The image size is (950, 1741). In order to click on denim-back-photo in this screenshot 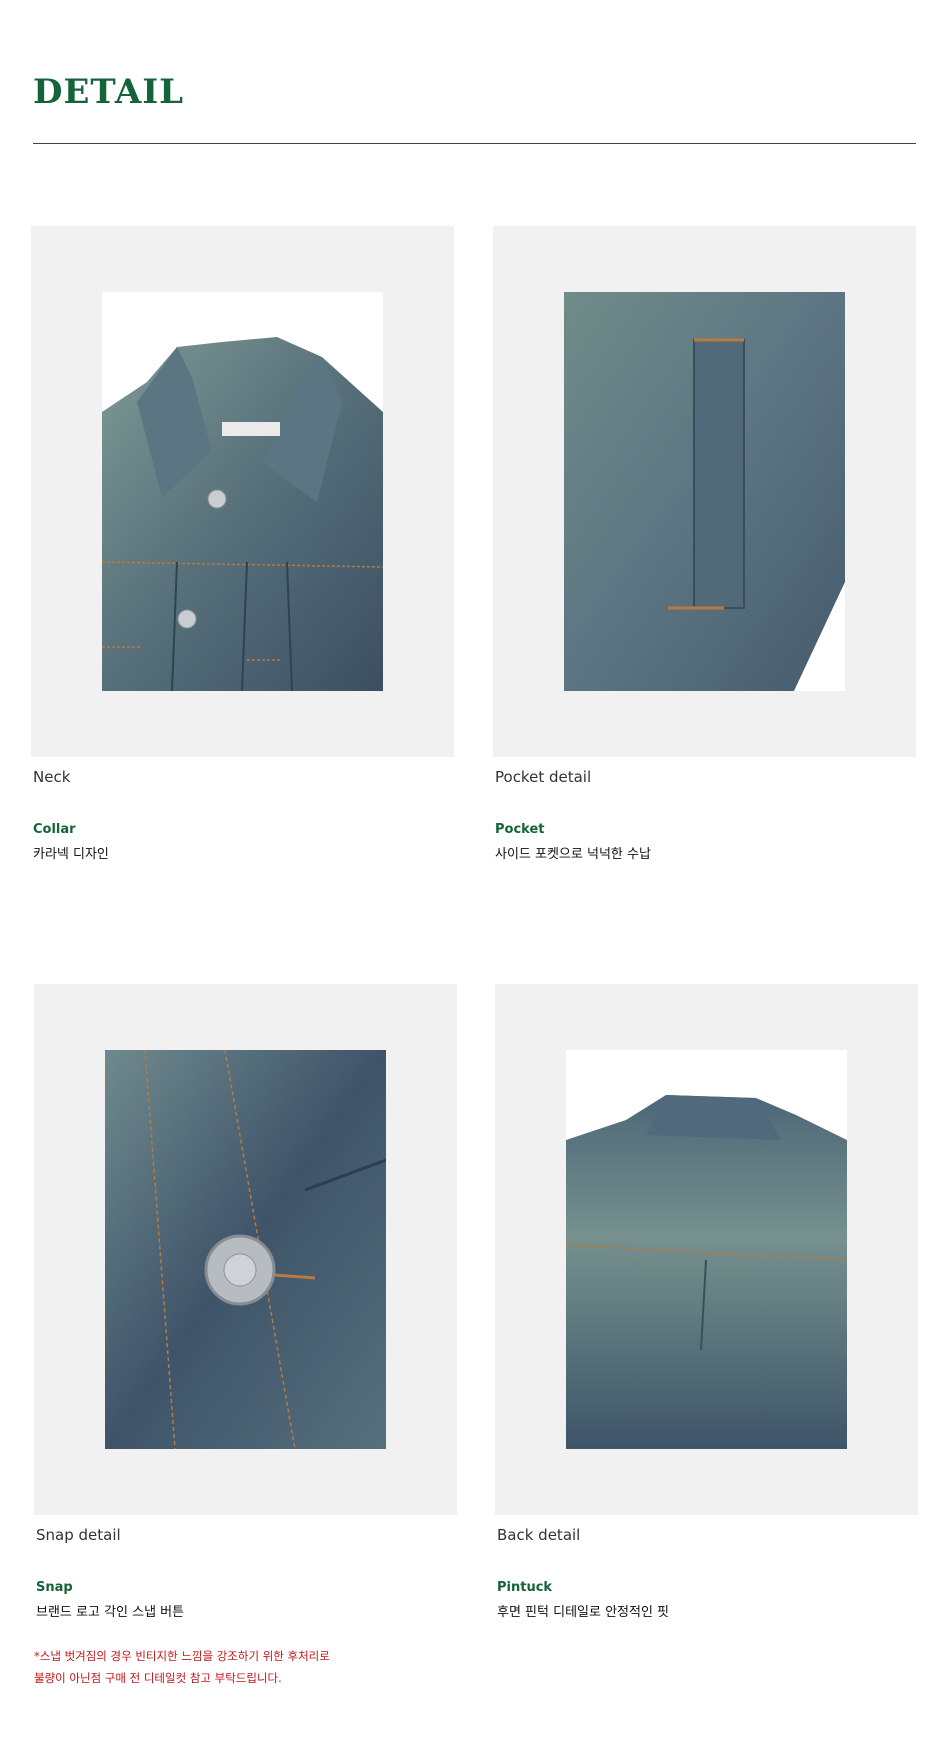, I will do `click(706, 1249)`.